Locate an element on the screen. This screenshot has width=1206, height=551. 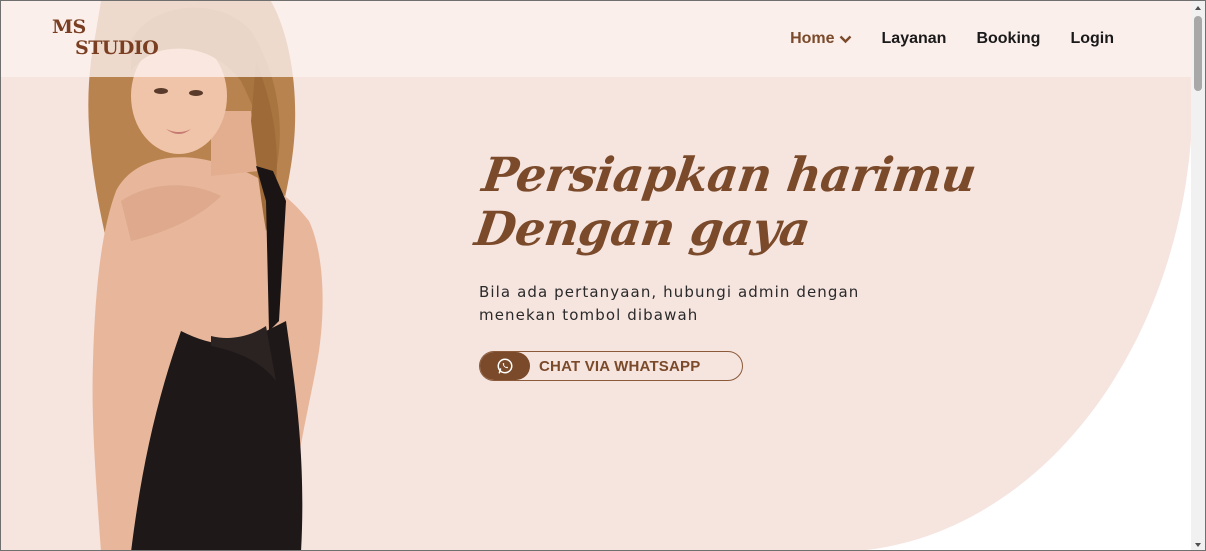
whatsapp-button-label: CHAT VIA WHATSAPP is located at coordinates (620, 366).